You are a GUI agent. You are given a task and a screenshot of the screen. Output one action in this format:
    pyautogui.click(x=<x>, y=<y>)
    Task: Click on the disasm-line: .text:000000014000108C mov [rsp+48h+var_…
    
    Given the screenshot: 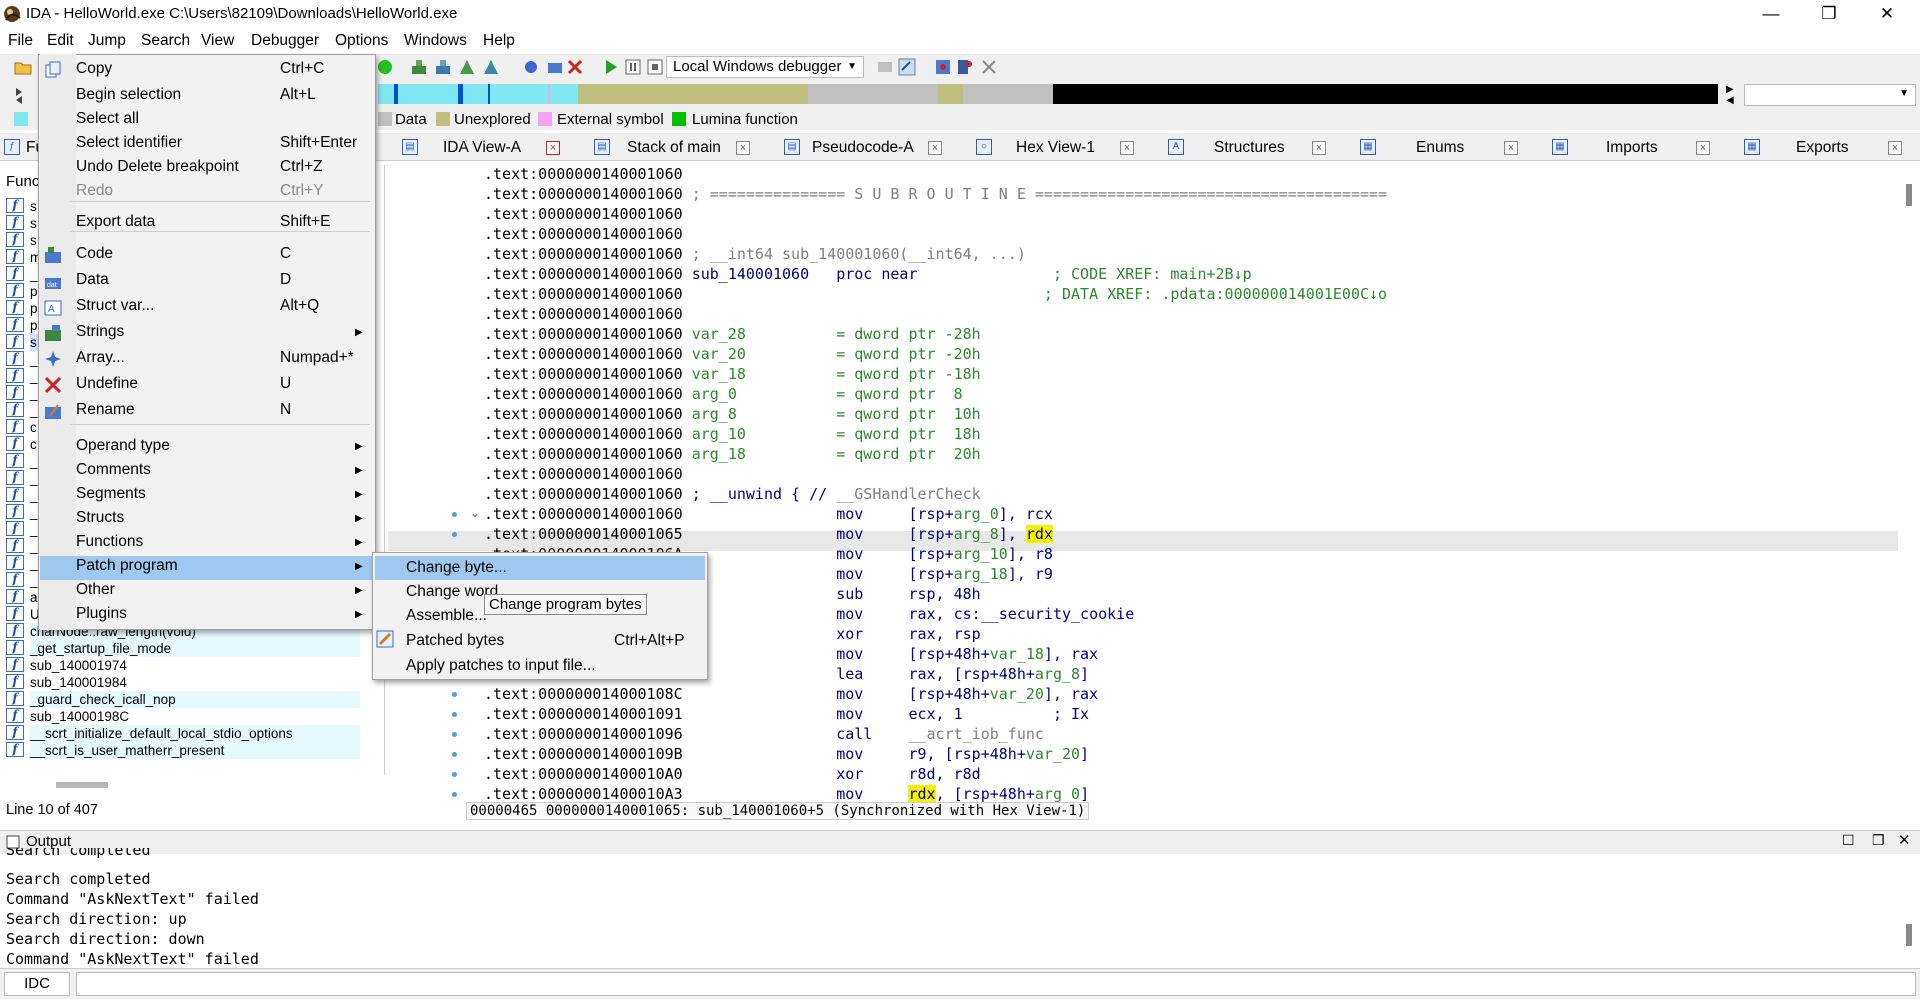 What is the action you would take?
    pyautogui.click(x=791, y=694)
    